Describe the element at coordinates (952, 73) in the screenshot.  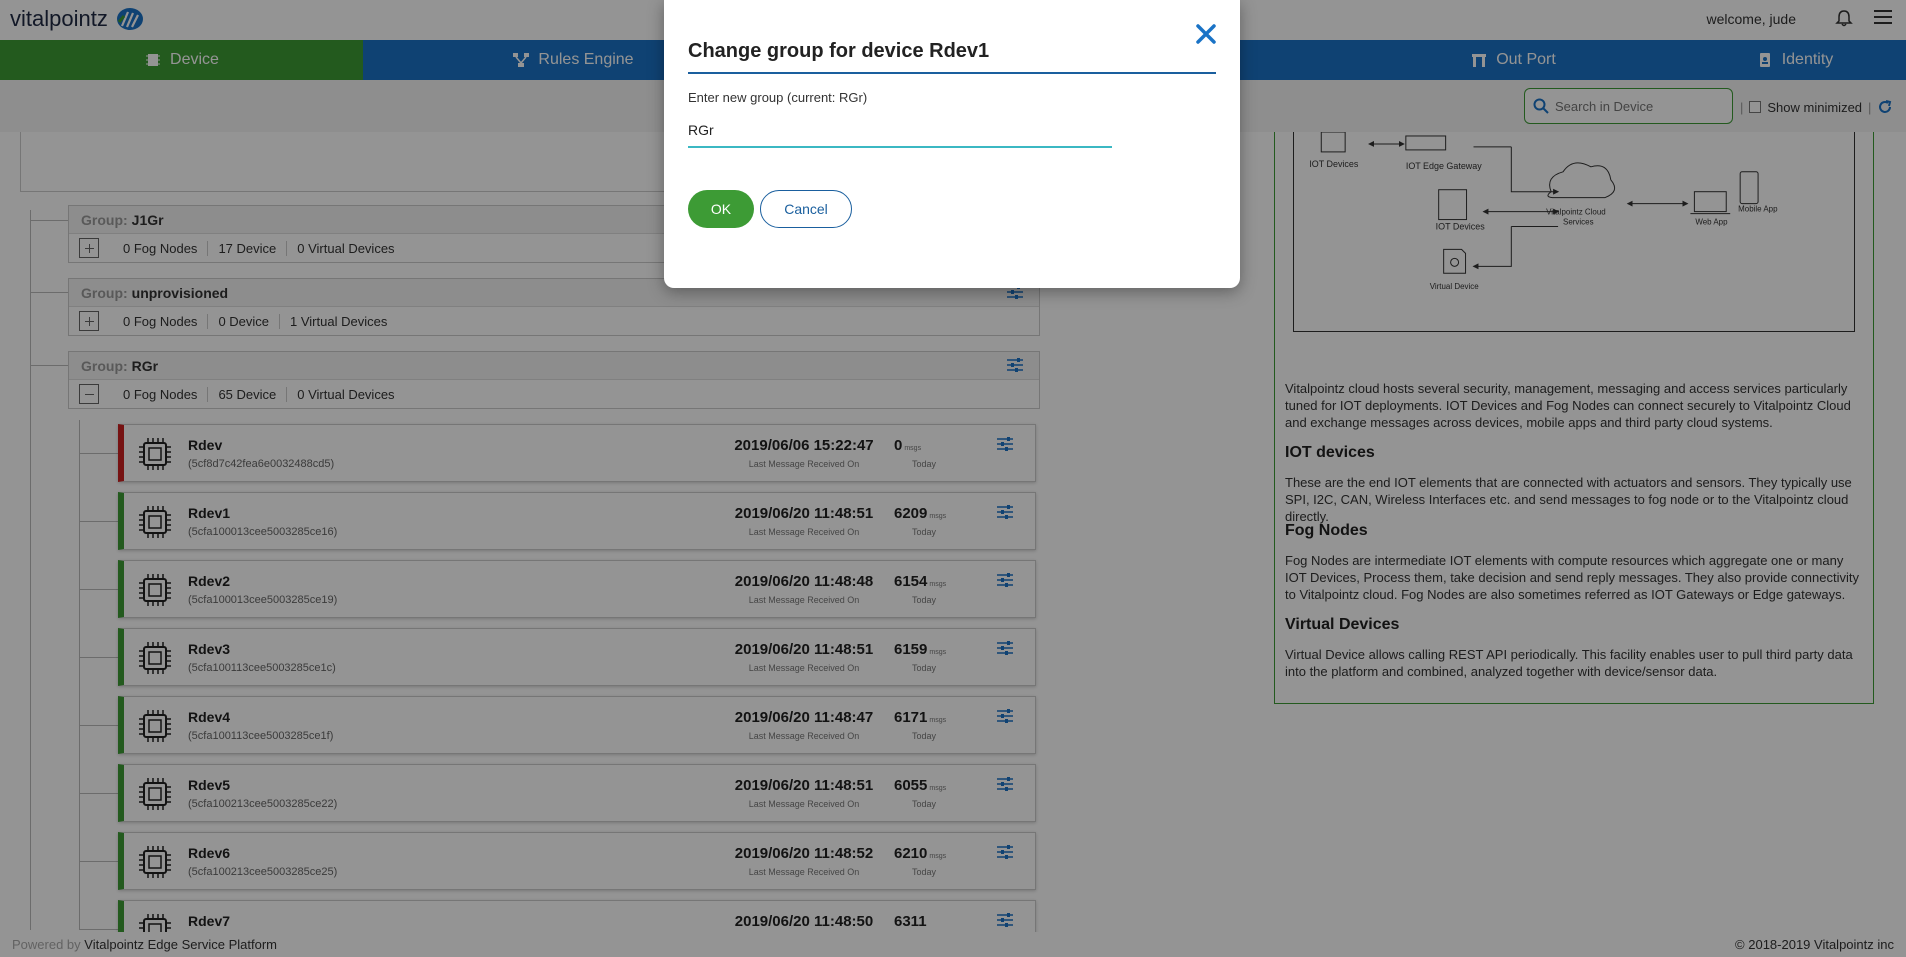
I see `dialog-divider` at that location.